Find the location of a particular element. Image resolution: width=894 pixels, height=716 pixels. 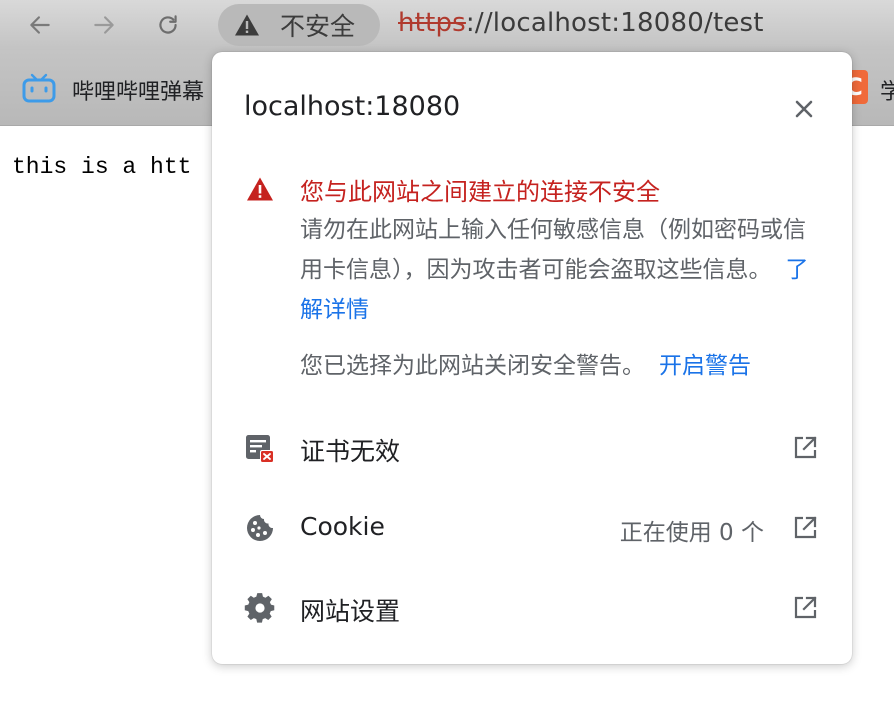

certificate-row: 证书无效 is located at coordinates (532, 448).